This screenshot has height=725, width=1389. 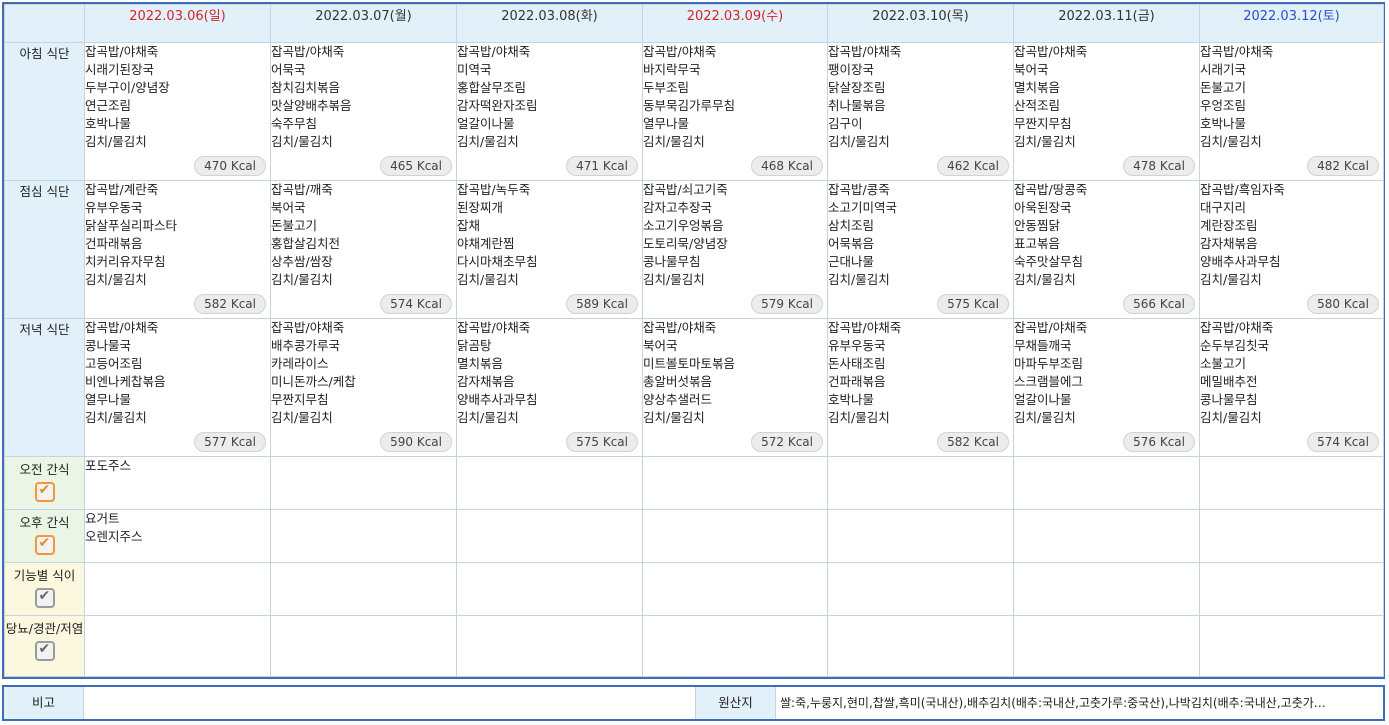 I want to click on meal-cell: 잡곡밥/야채죽 유부우동국 돈사태조림 건파래볶음 호박나물 김치/물김치 582 Kcal, so click(x=920, y=387).